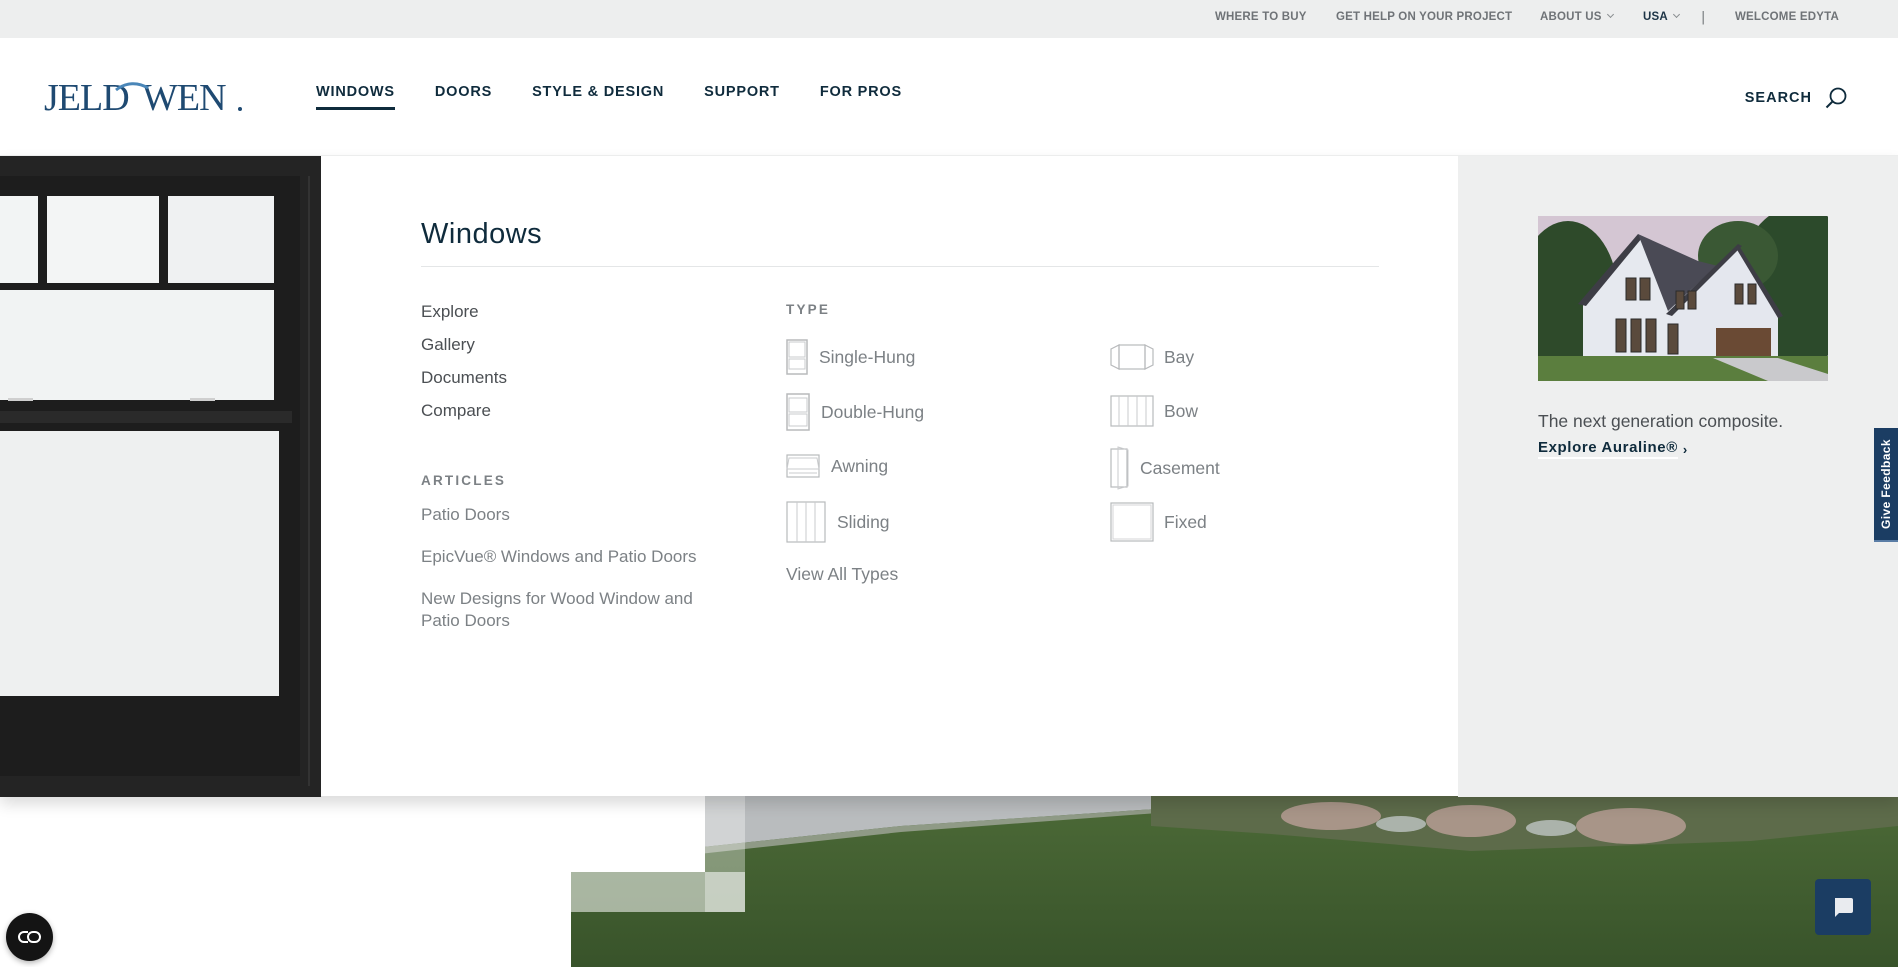 The height and width of the screenshot is (967, 1898). What do you see at coordinates (863, 521) in the screenshot?
I see `type-label: Sliding` at bounding box center [863, 521].